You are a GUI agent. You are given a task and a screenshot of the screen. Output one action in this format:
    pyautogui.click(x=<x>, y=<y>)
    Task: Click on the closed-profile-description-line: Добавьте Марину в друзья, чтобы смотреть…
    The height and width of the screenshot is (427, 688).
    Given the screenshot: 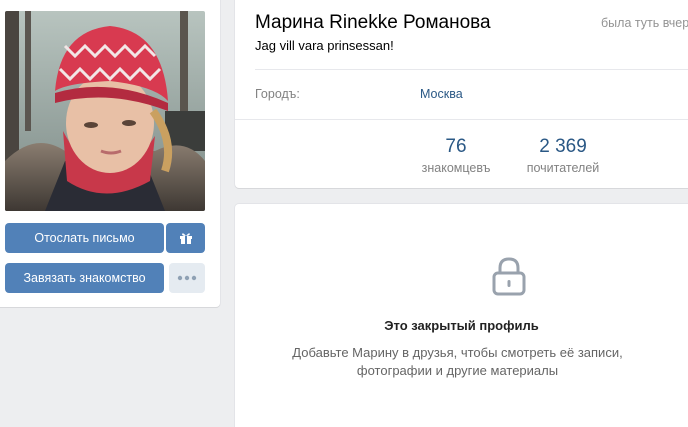 What is the action you would take?
    pyautogui.click(x=457, y=352)
    